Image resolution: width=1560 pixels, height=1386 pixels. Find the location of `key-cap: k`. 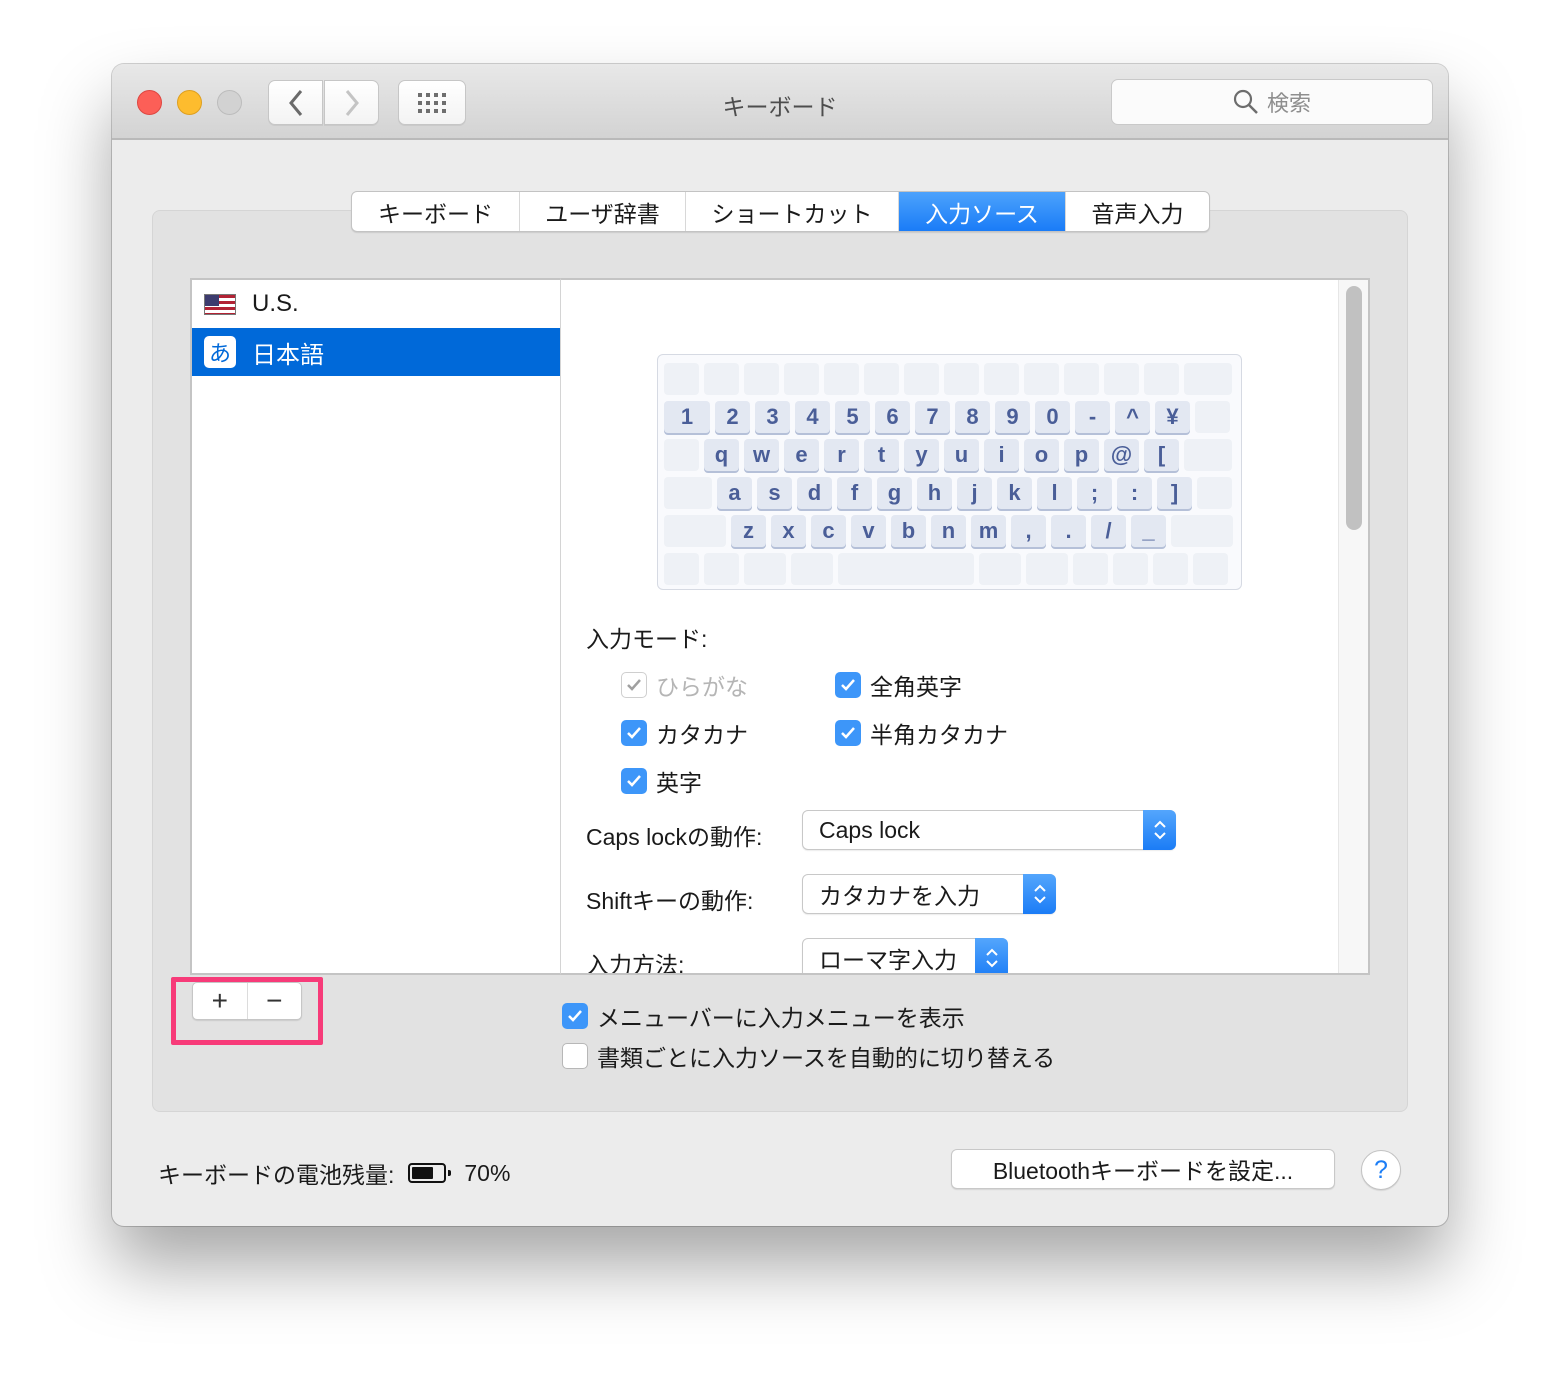

key-cap: k is located at coordinates (1014, 493).